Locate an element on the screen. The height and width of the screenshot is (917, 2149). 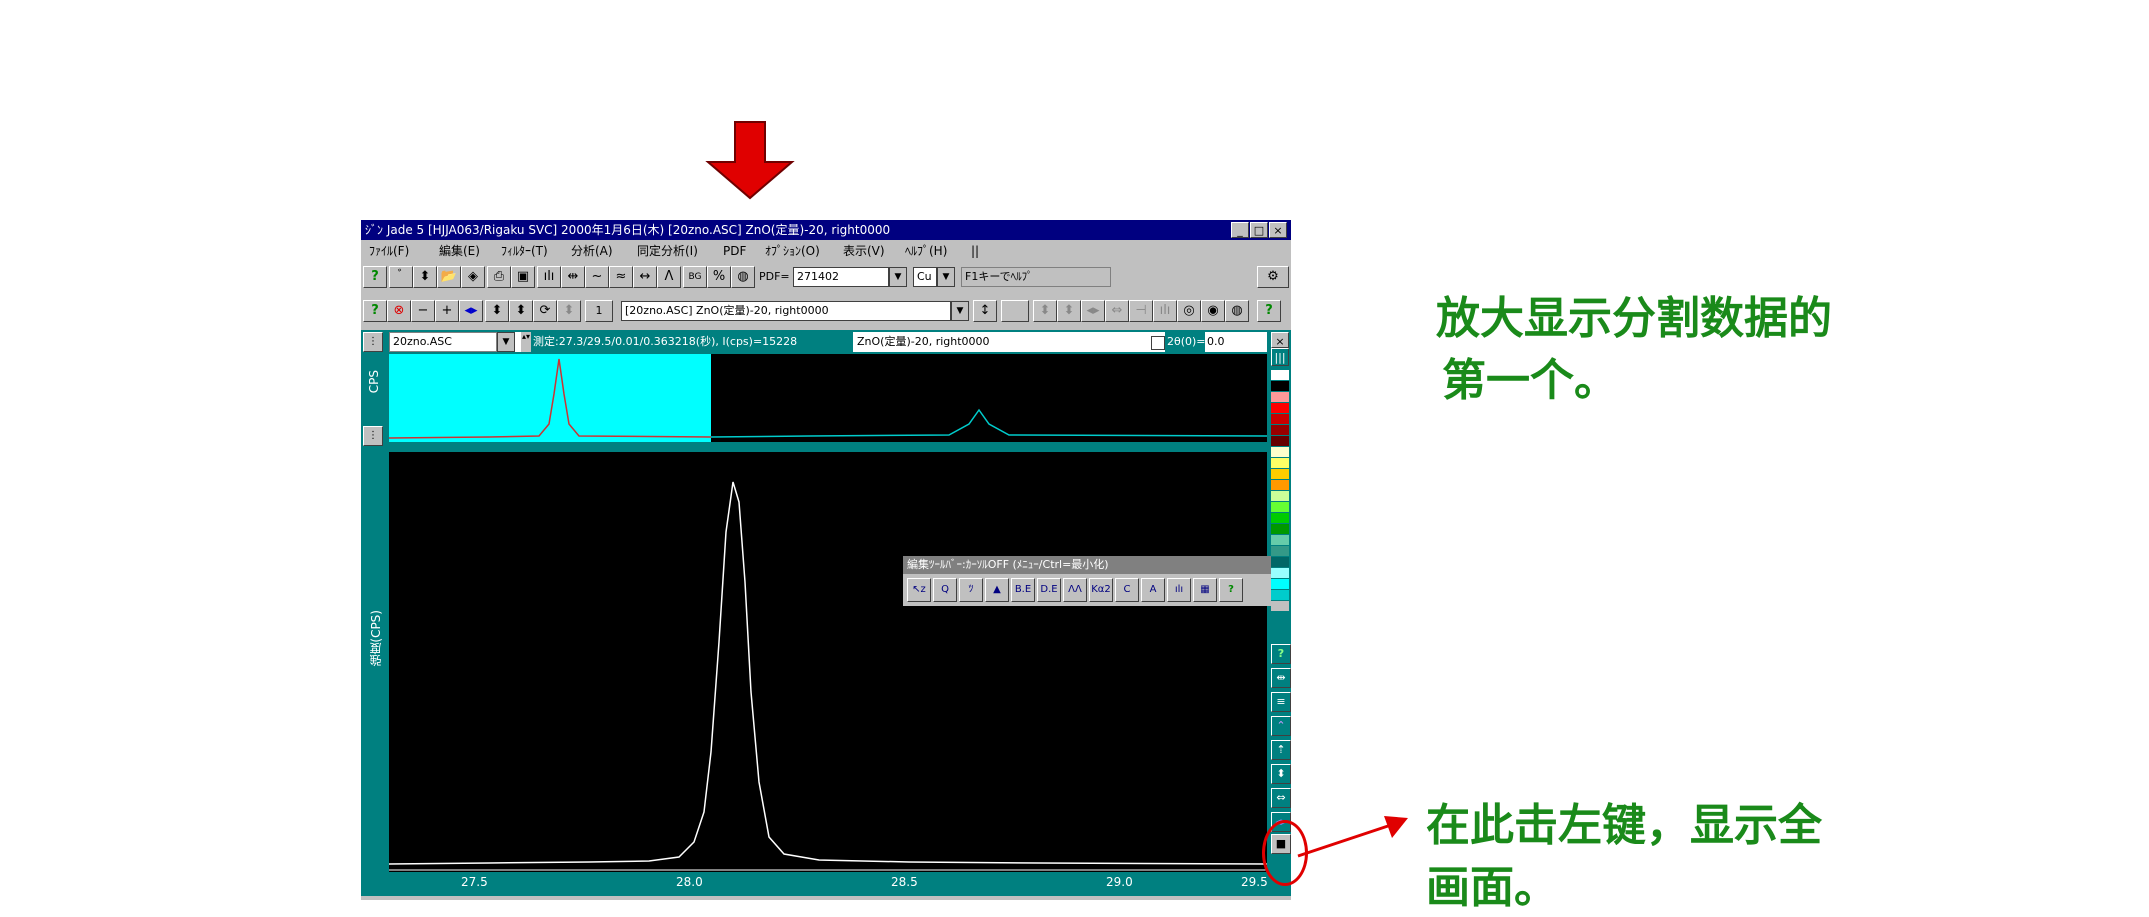
align-icon: ⊣ is located at coordinates (1141, 311).